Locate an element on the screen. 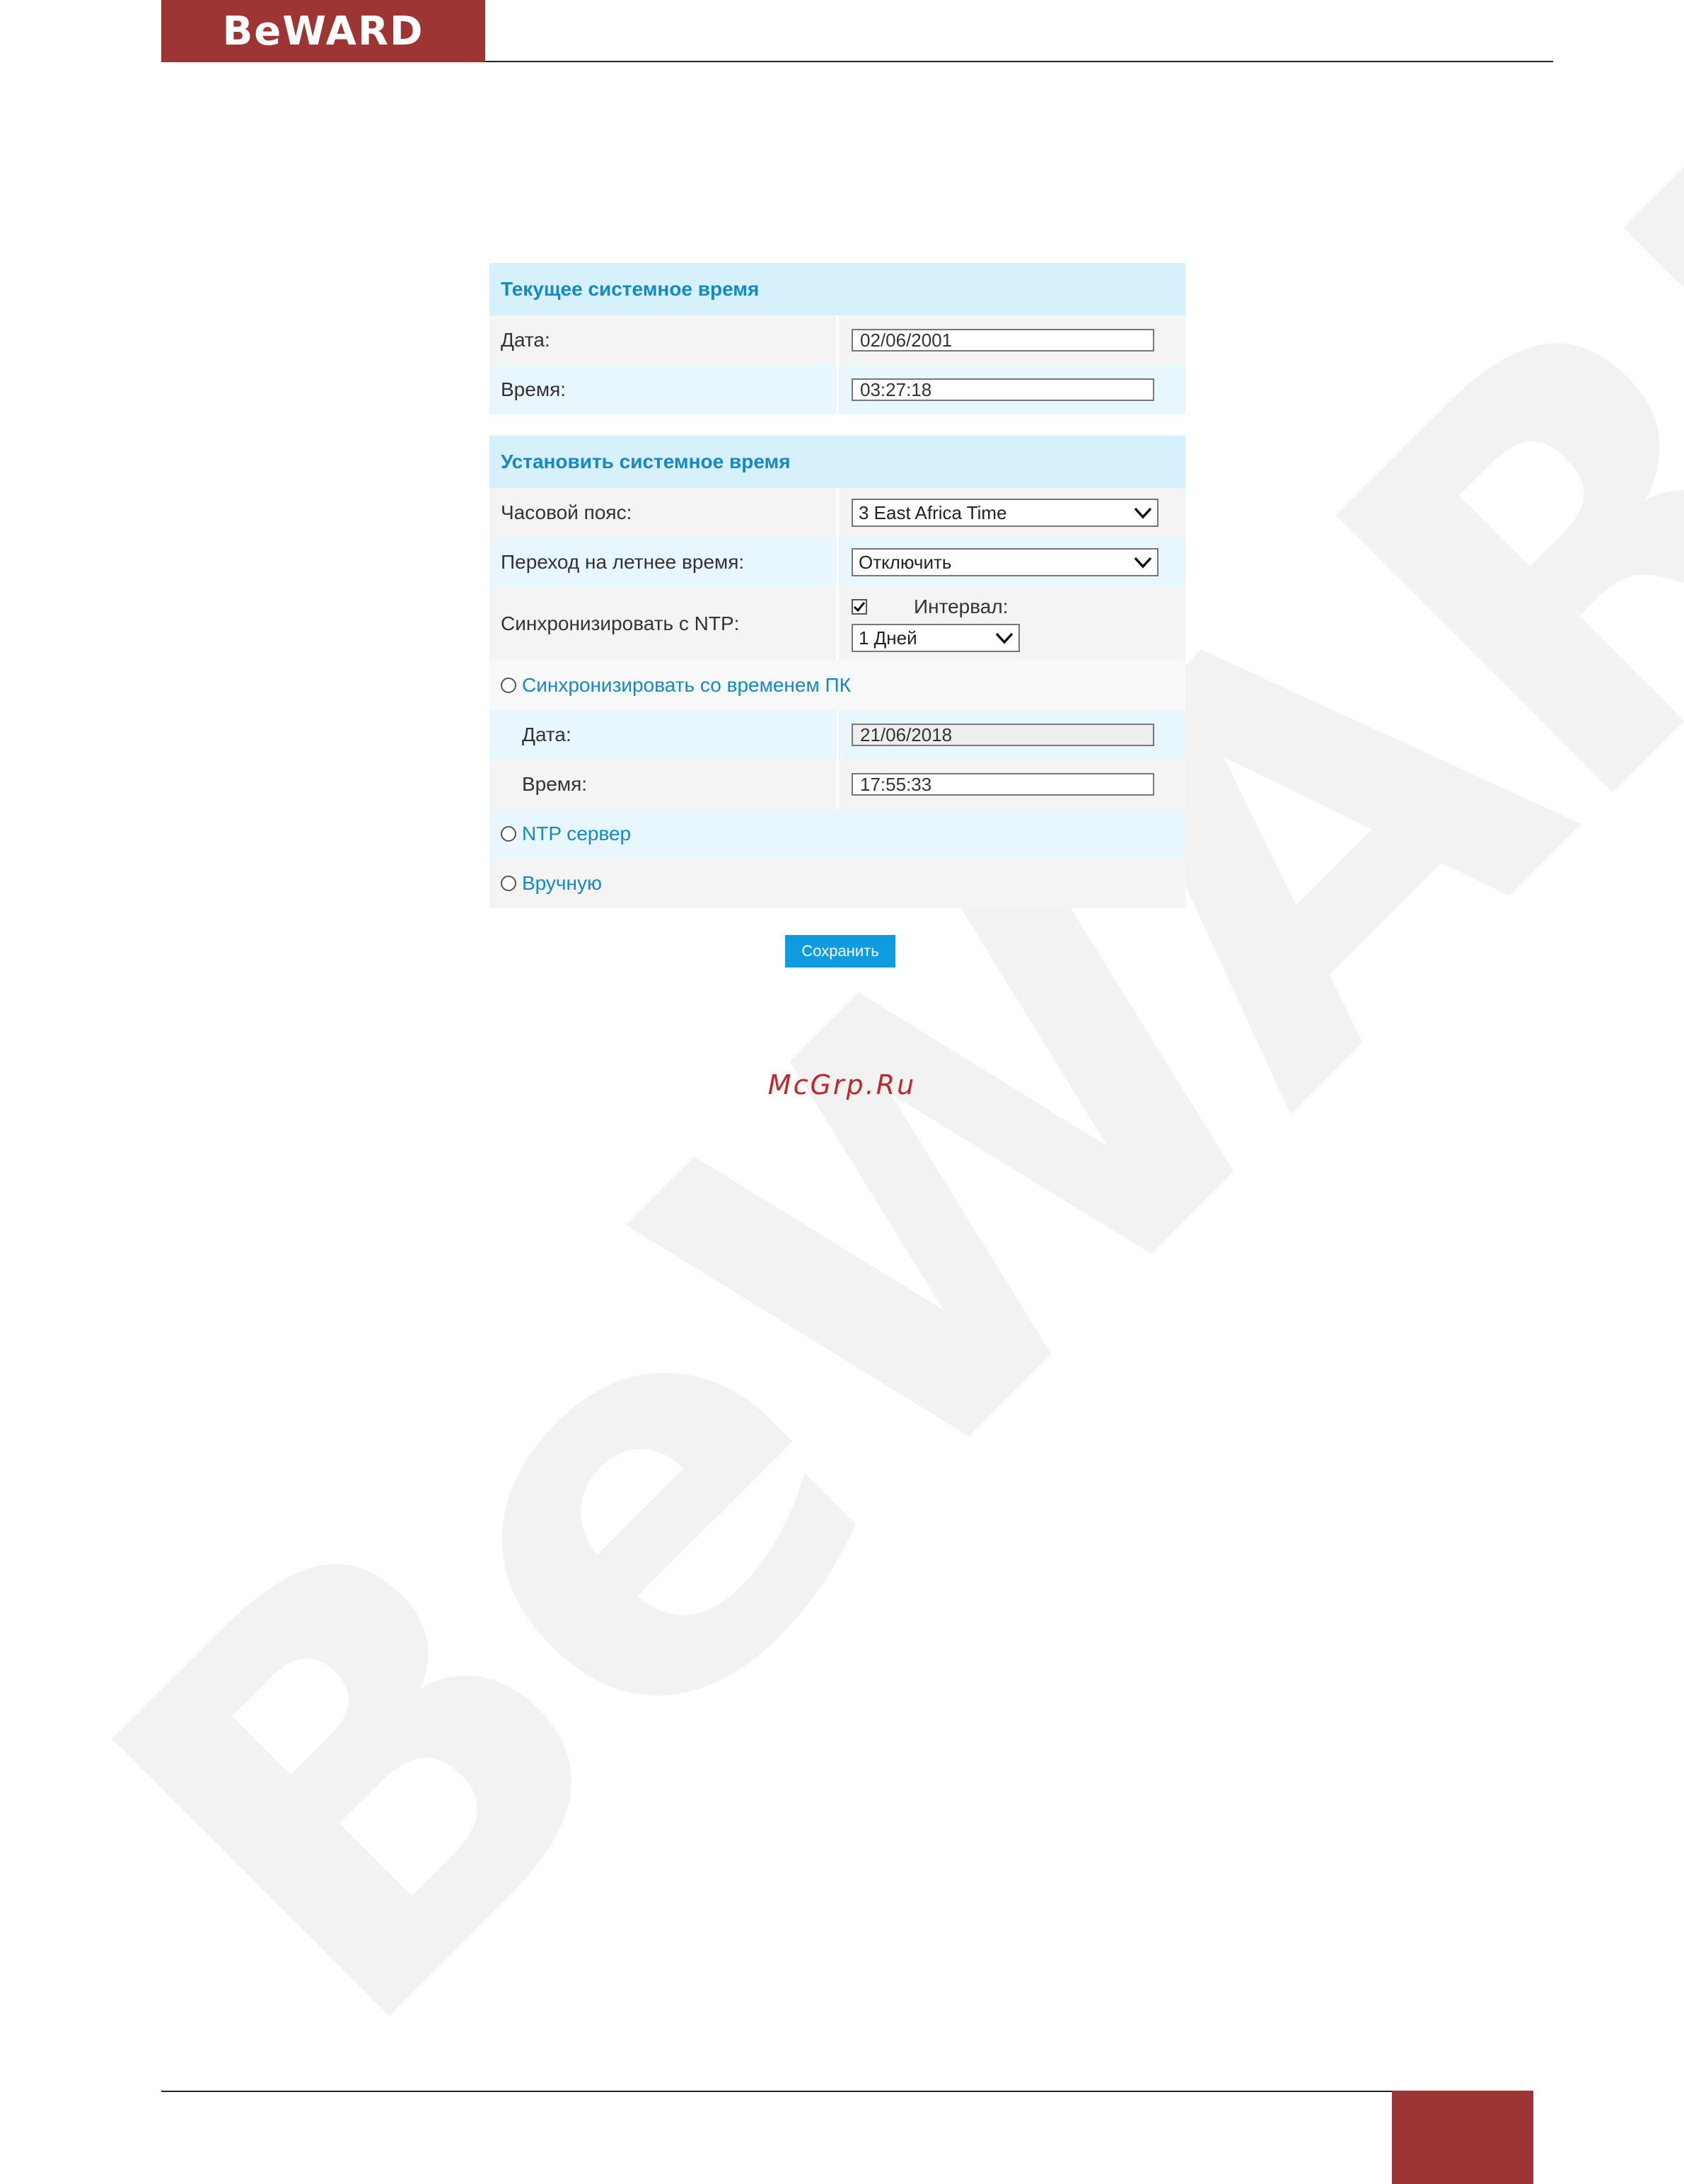 This screenshot has width=1684, height=2184. dst-select: Отключить is located at coordinates (1005, 562).